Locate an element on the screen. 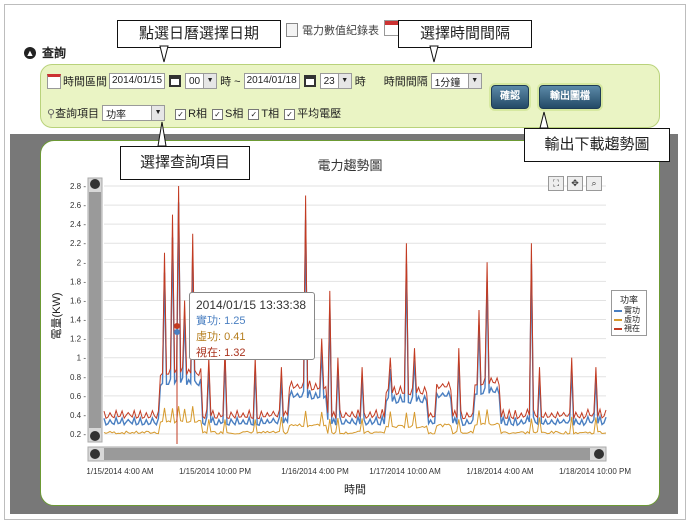  y-tick-label: 2.2 - is located at coordinates (78, 243).